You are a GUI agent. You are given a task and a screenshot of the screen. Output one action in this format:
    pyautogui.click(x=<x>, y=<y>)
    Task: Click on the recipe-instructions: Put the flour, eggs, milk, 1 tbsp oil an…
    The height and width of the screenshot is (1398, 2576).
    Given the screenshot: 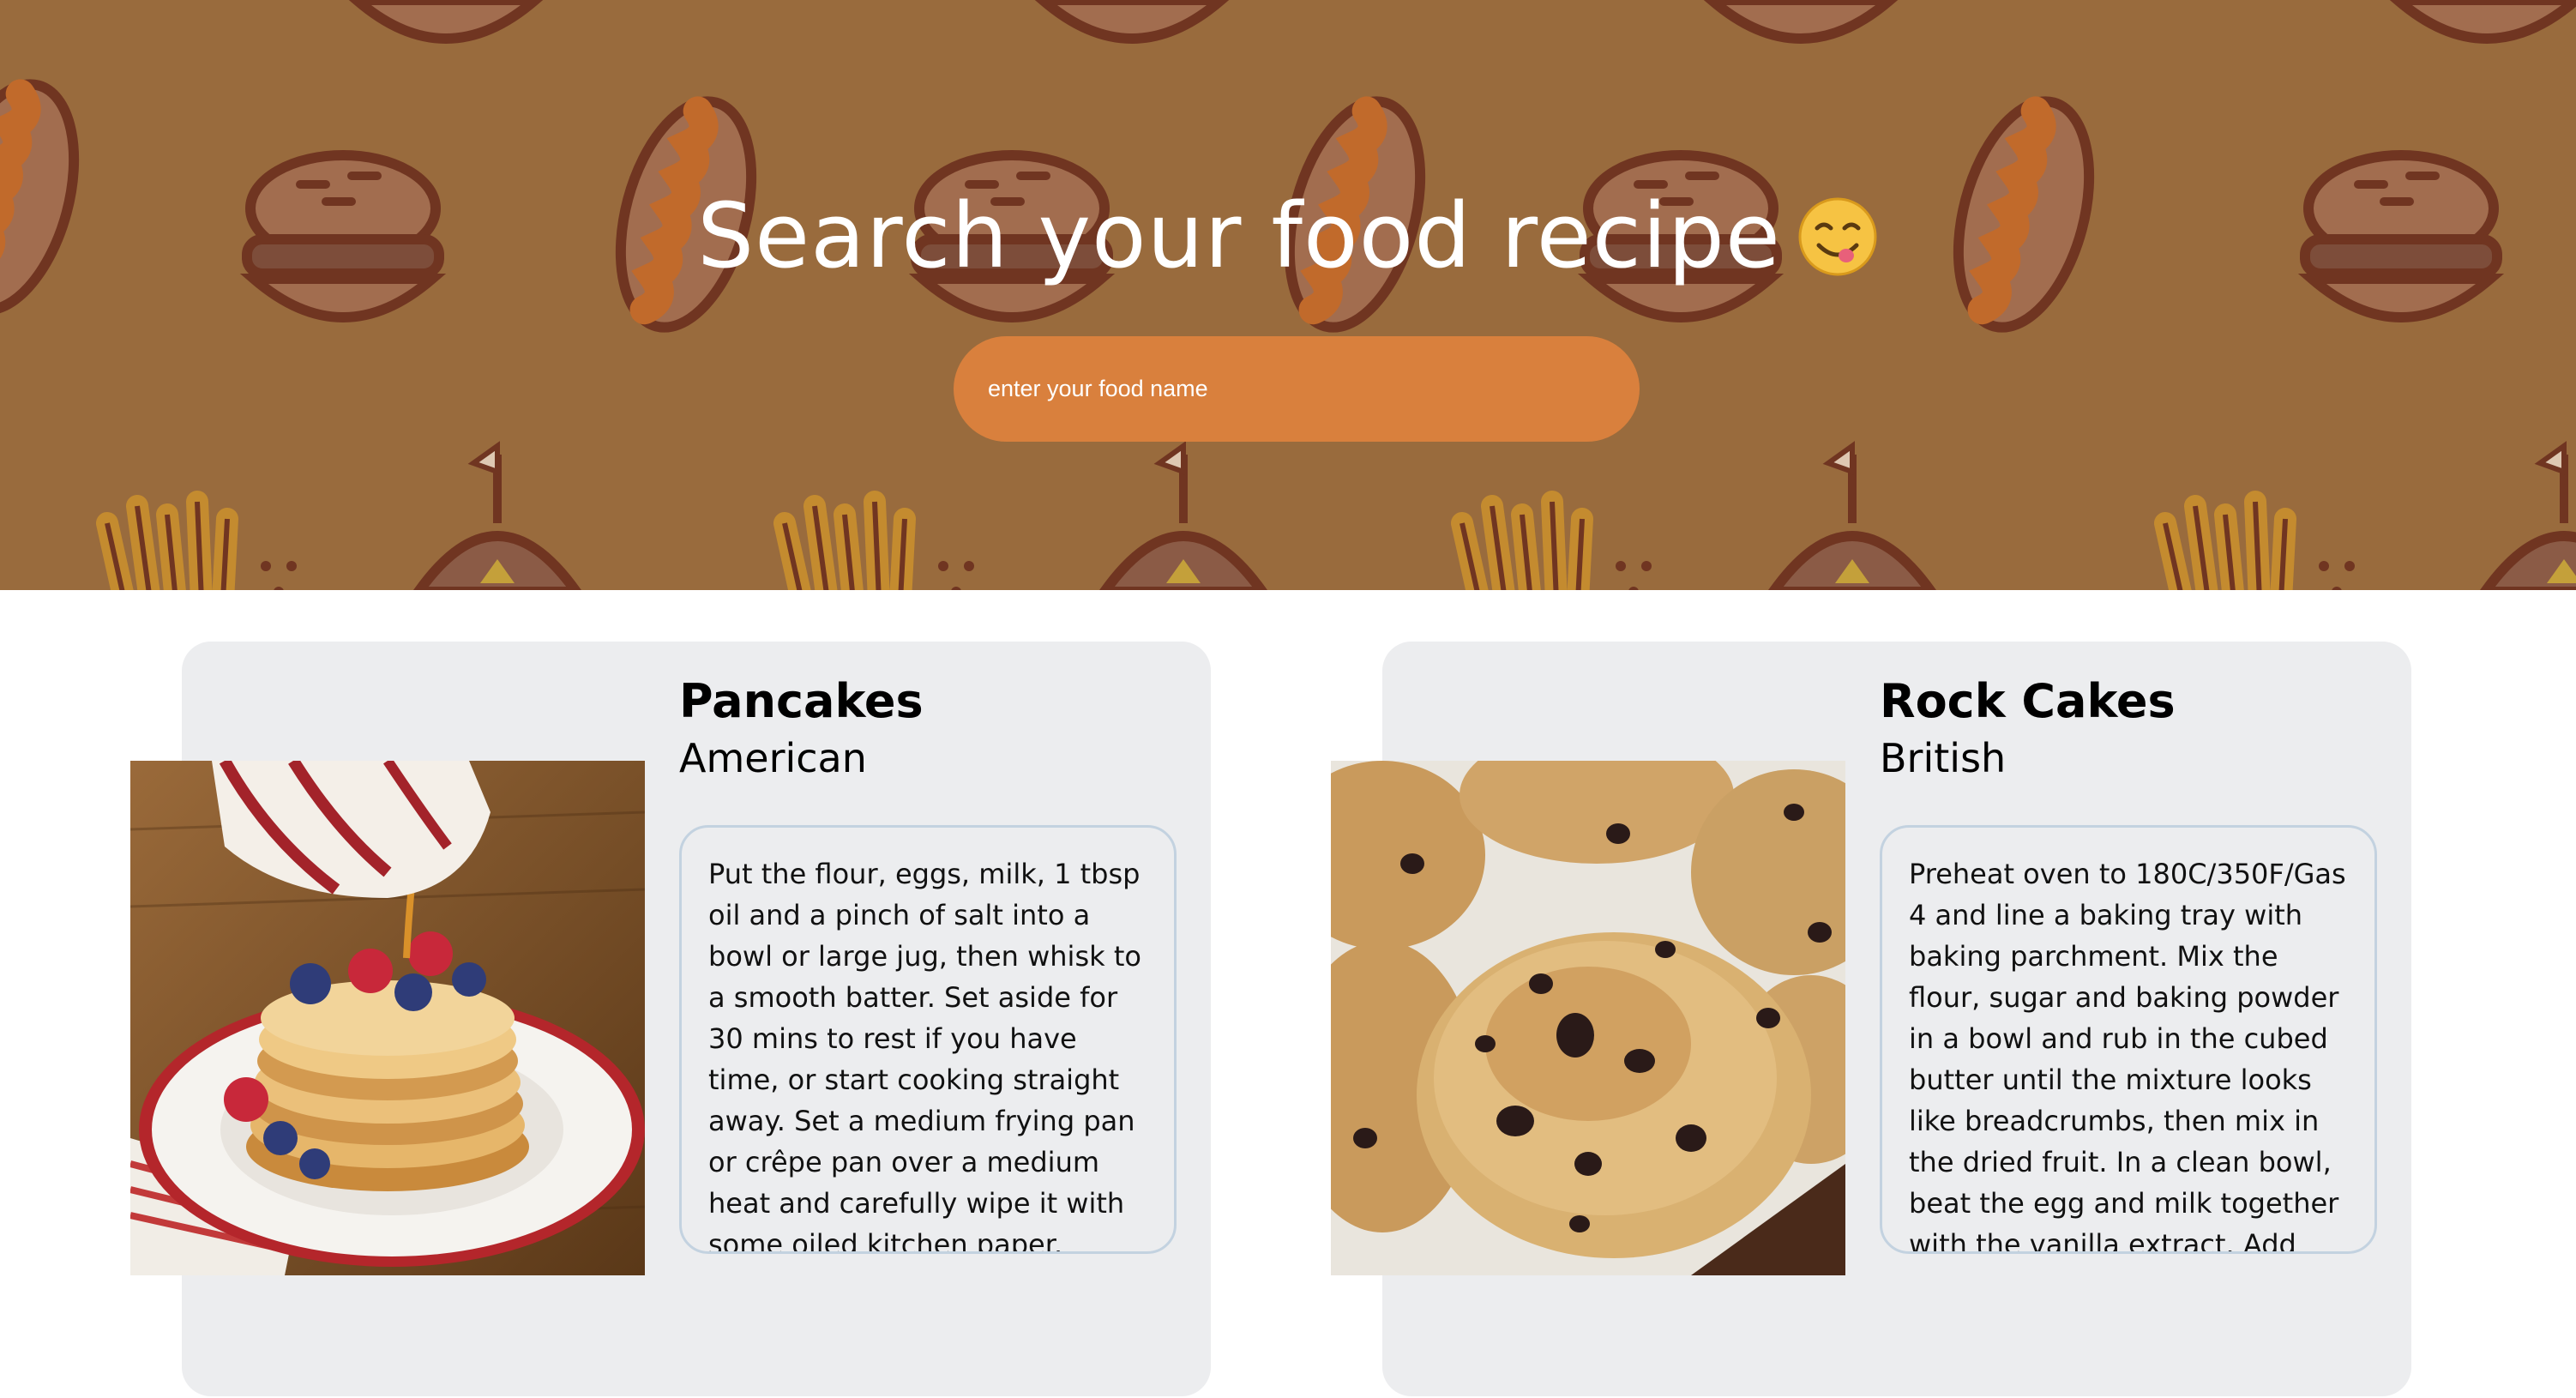 What is the action you would take?
    pyautogui.click(x=928, y=1039)
    